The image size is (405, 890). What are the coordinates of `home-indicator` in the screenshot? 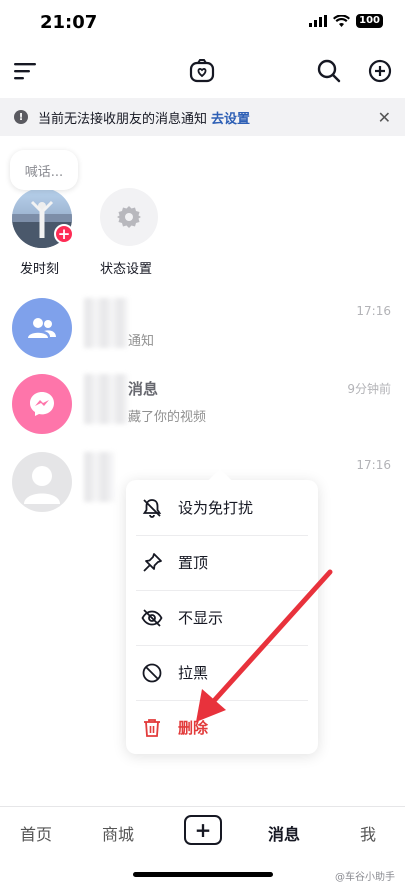 It's located at (203, 874).